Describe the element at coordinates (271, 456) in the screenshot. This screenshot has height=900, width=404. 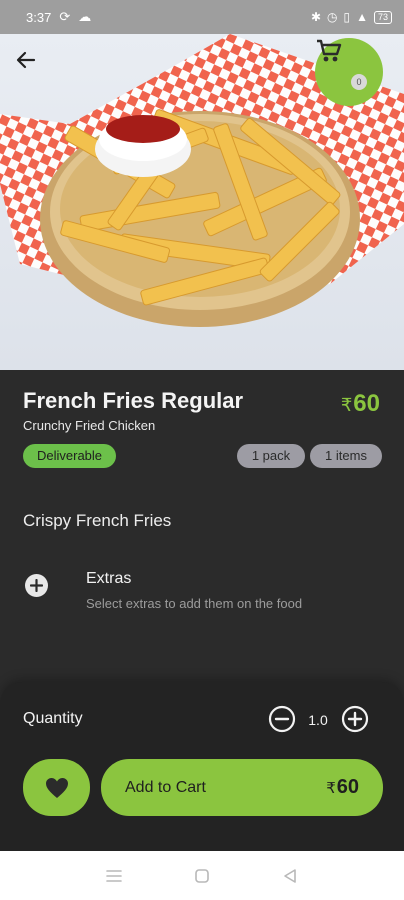
I see `pack-chip: 1 pack` at that location.